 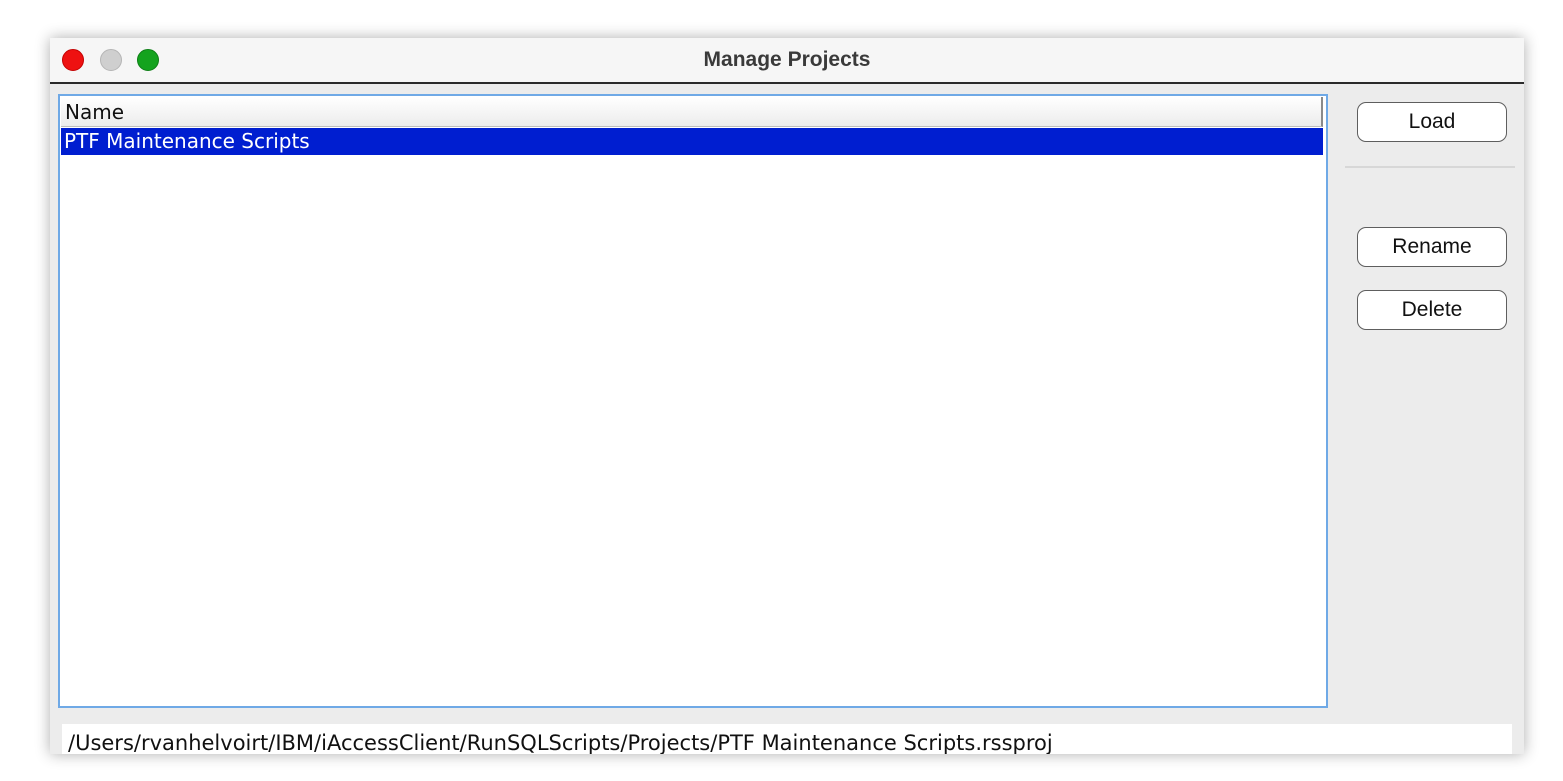 I want to click on name-column-header-label: Name, so click(x=95, y=112).